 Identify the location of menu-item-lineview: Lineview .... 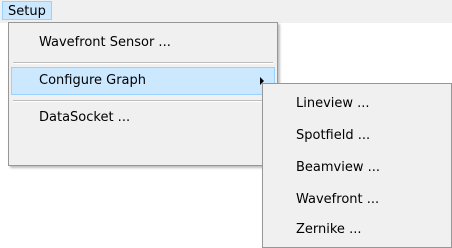
(357, 104).